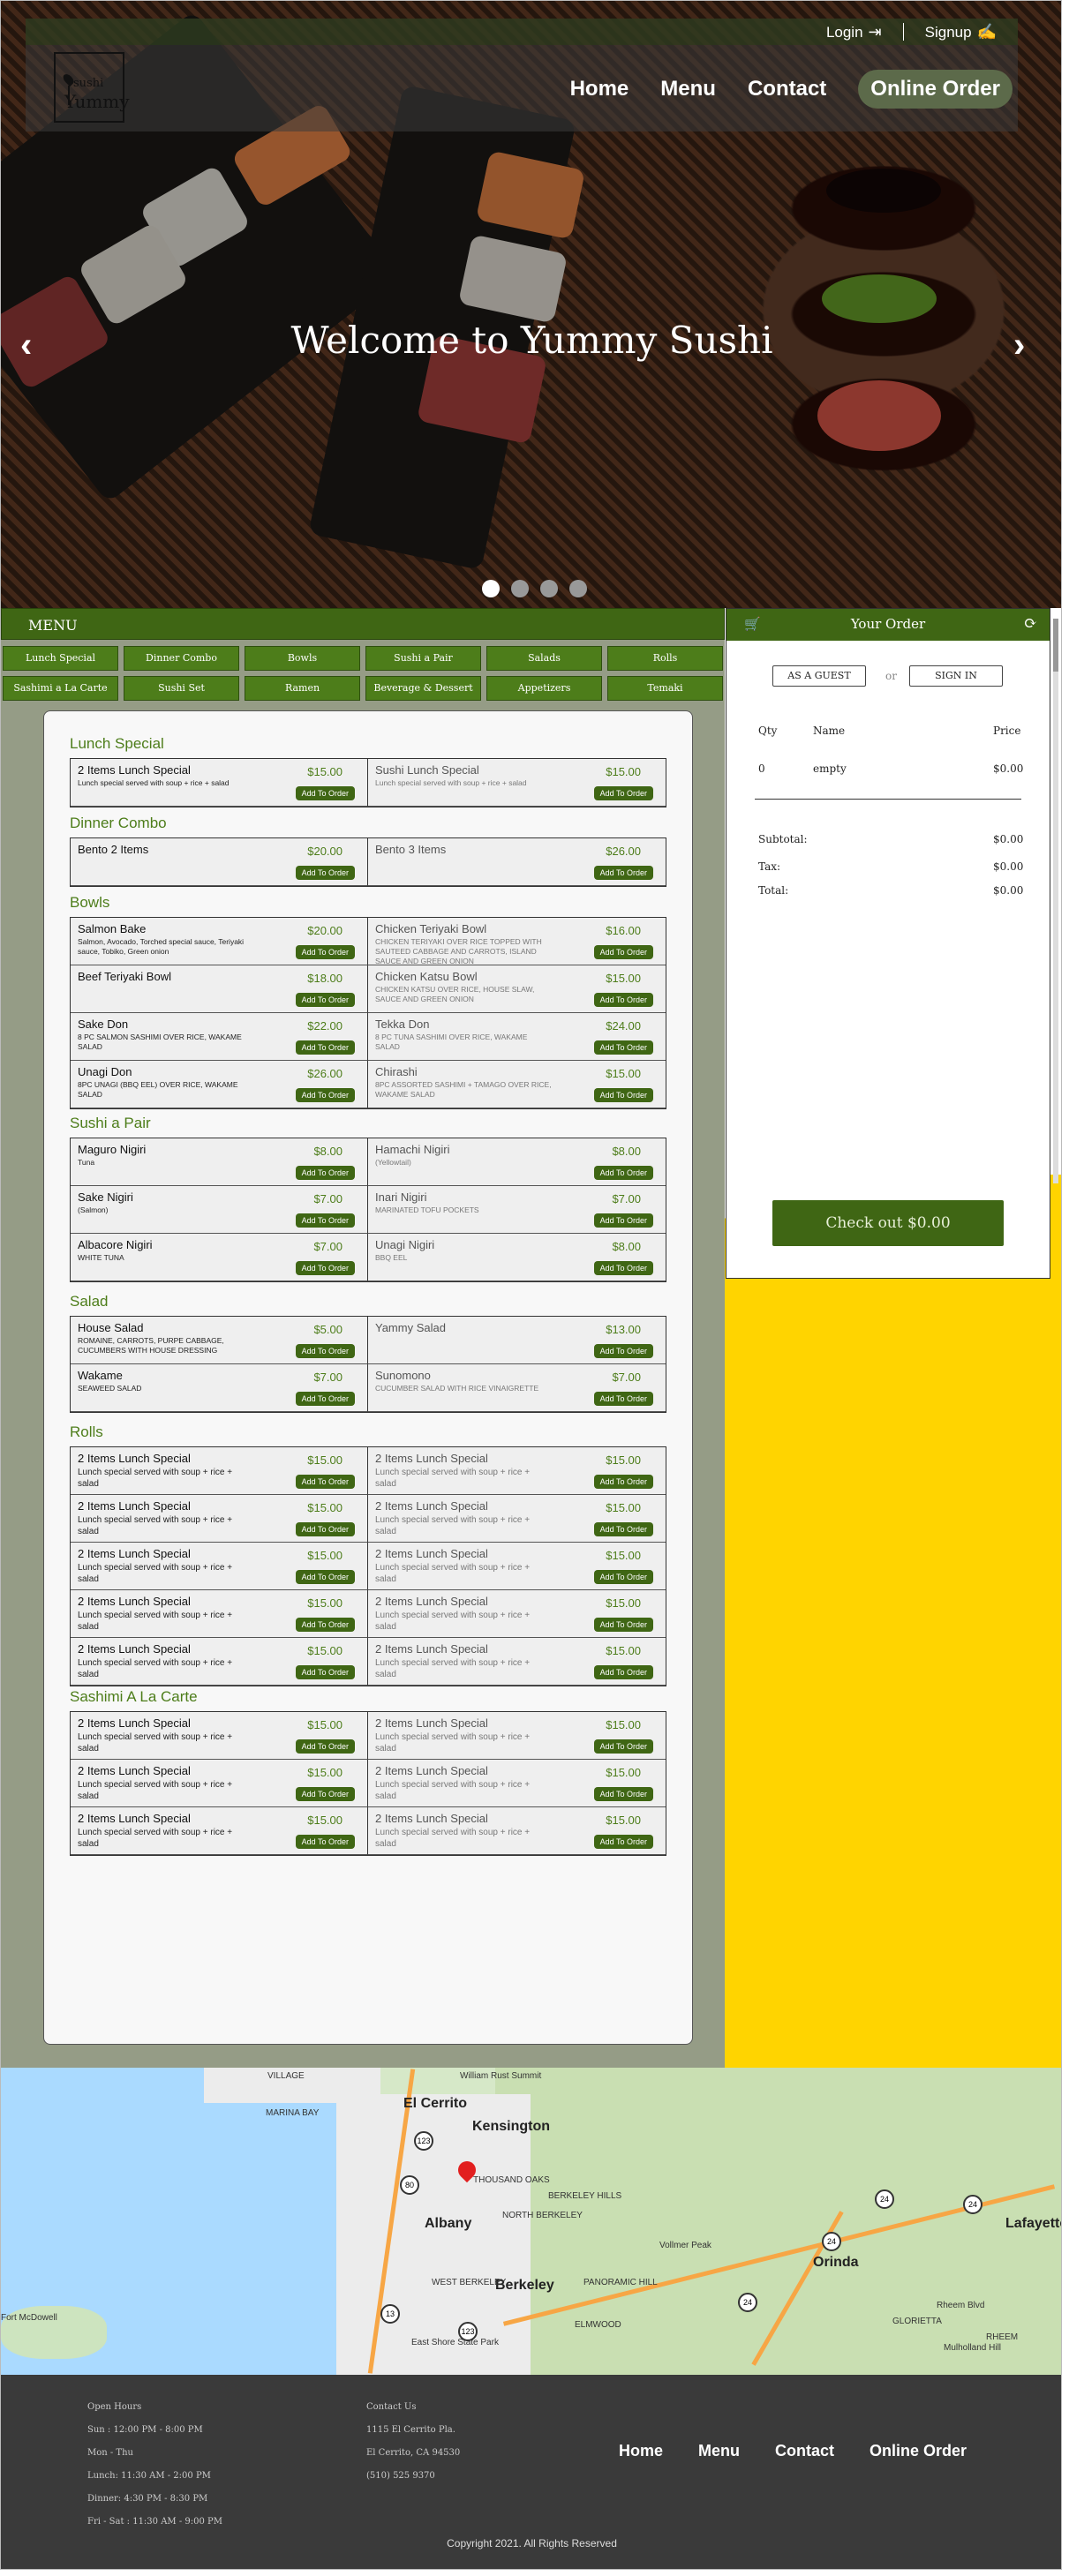 This screenshot has height=2576, width=1069. What do you see at coordinates (182, 688) in the screenshot?
I see `category-tab: Sushi Set` at bounding box center [182, 688].